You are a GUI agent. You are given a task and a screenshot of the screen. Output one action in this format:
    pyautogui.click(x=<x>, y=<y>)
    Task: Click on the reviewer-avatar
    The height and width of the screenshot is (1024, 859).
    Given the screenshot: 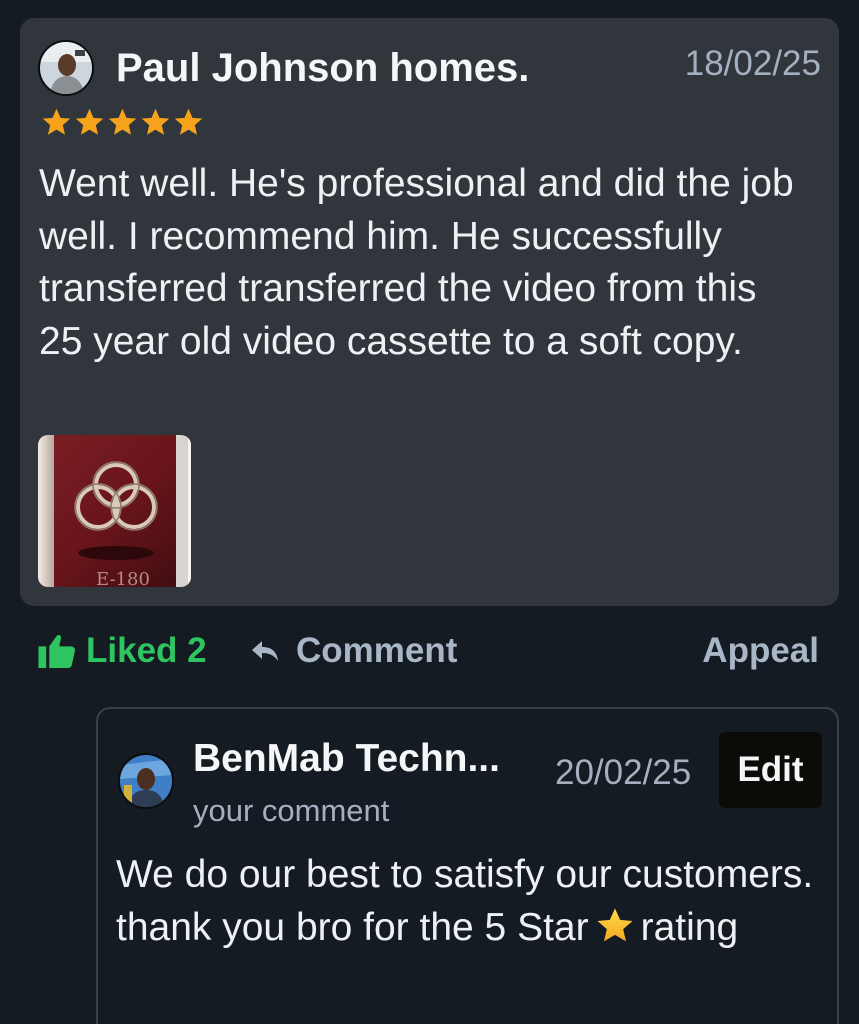 What is the action you would take?
    pyautogui.click(x=66, y=68)
    